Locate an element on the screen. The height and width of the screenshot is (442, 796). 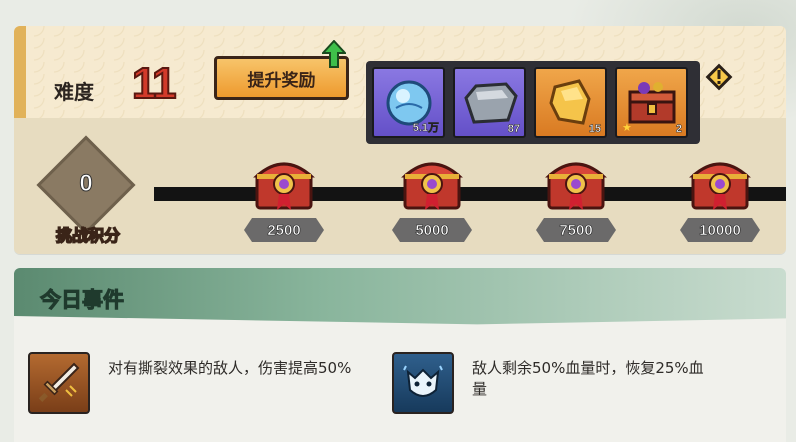
sword-icon is located at coordinates (59, 382).